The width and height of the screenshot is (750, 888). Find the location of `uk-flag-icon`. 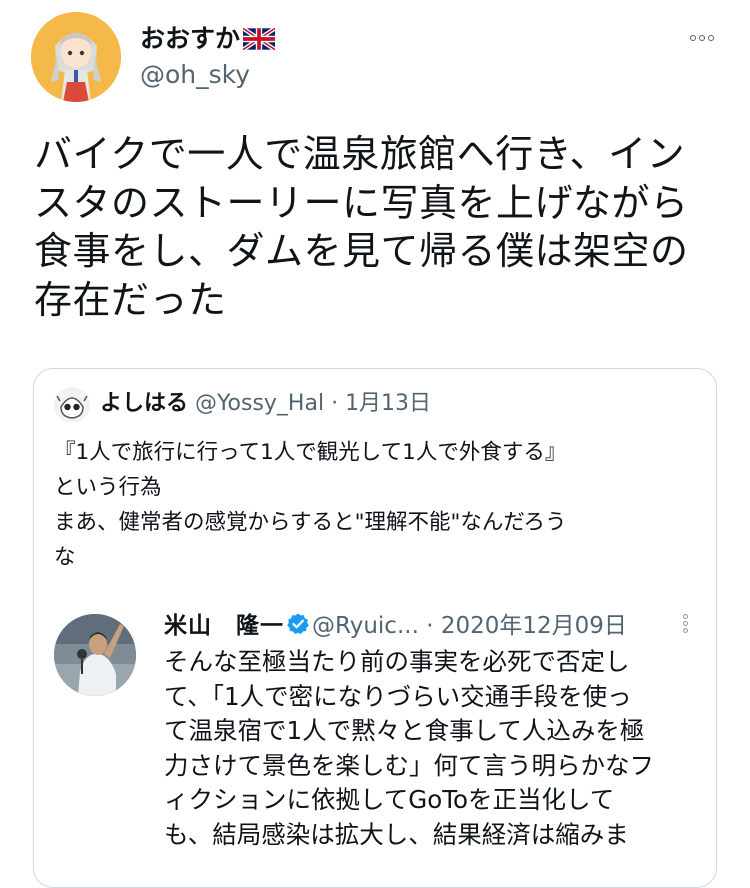

uk-flag-icon is located at coordinates (259, 41).